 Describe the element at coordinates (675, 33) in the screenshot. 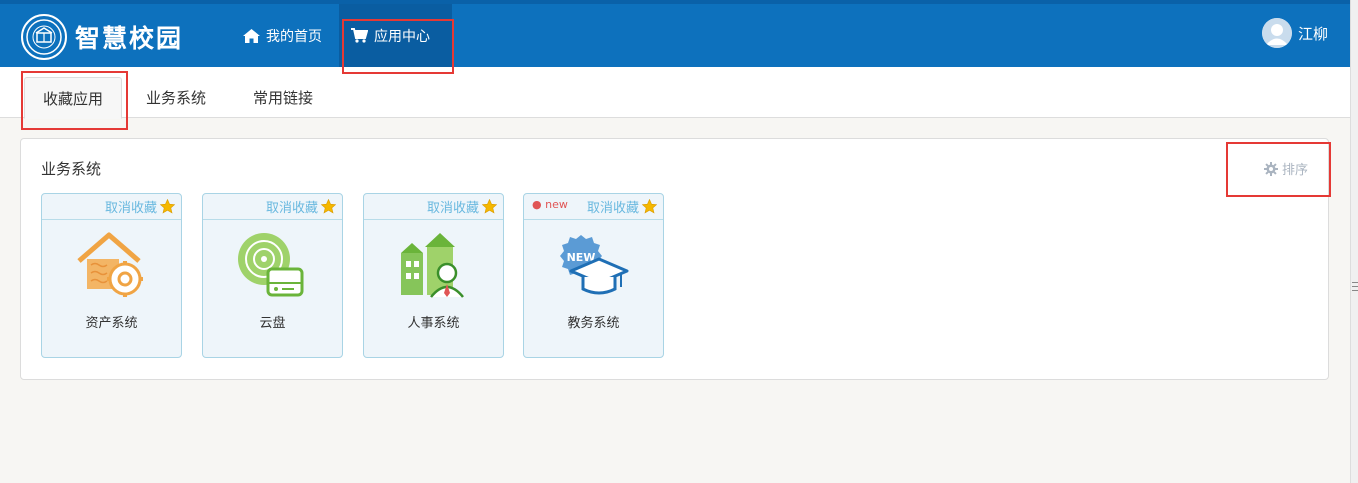

I see `top-header: 智慧校园 我的首页 应用中心 江柳` at that location.